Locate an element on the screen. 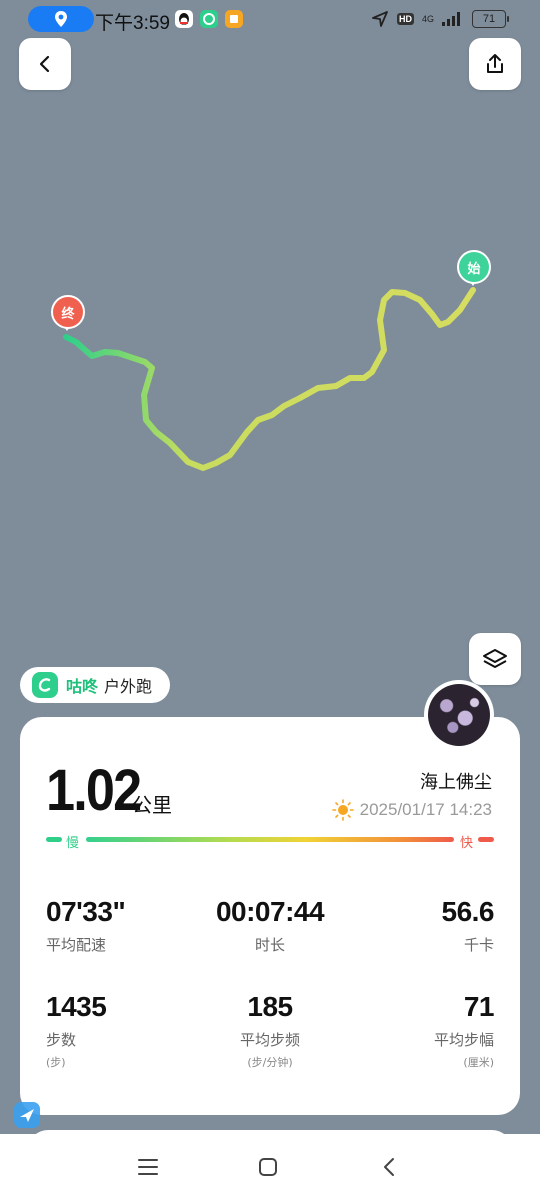 This screenshot has height=1200, width=540. stat-steps: 1435 步数 (步) is located at coordinates (126, 1030).